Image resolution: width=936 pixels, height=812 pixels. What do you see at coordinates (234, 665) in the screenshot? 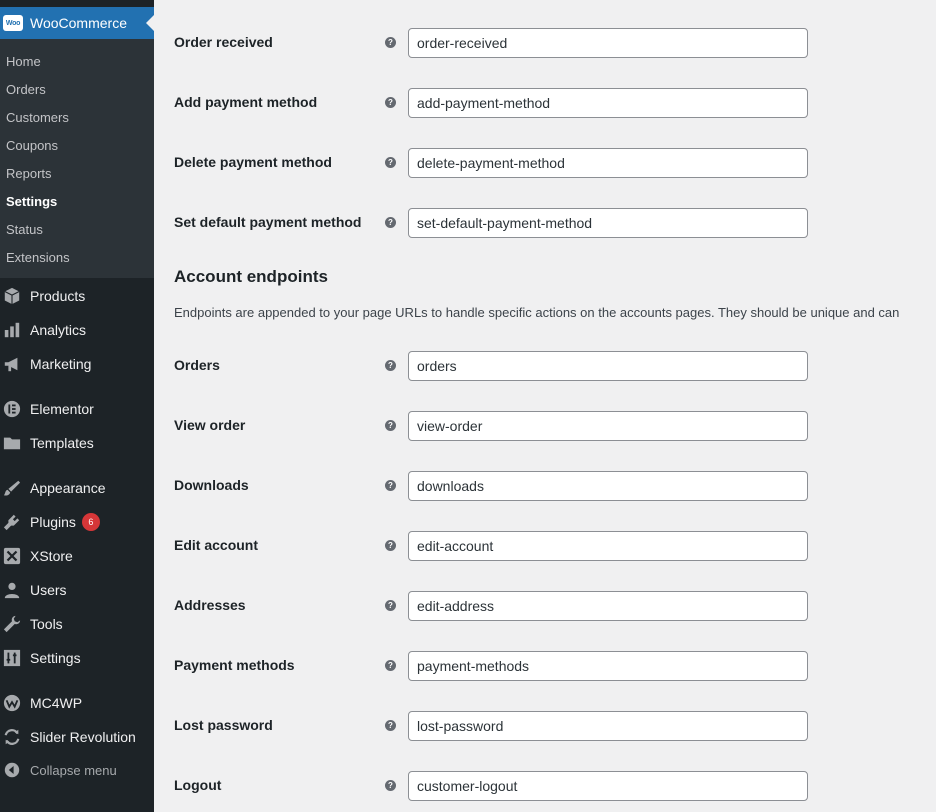
I see `field-label-payment-methods: Payment methods` at bounding box center [234, 665].